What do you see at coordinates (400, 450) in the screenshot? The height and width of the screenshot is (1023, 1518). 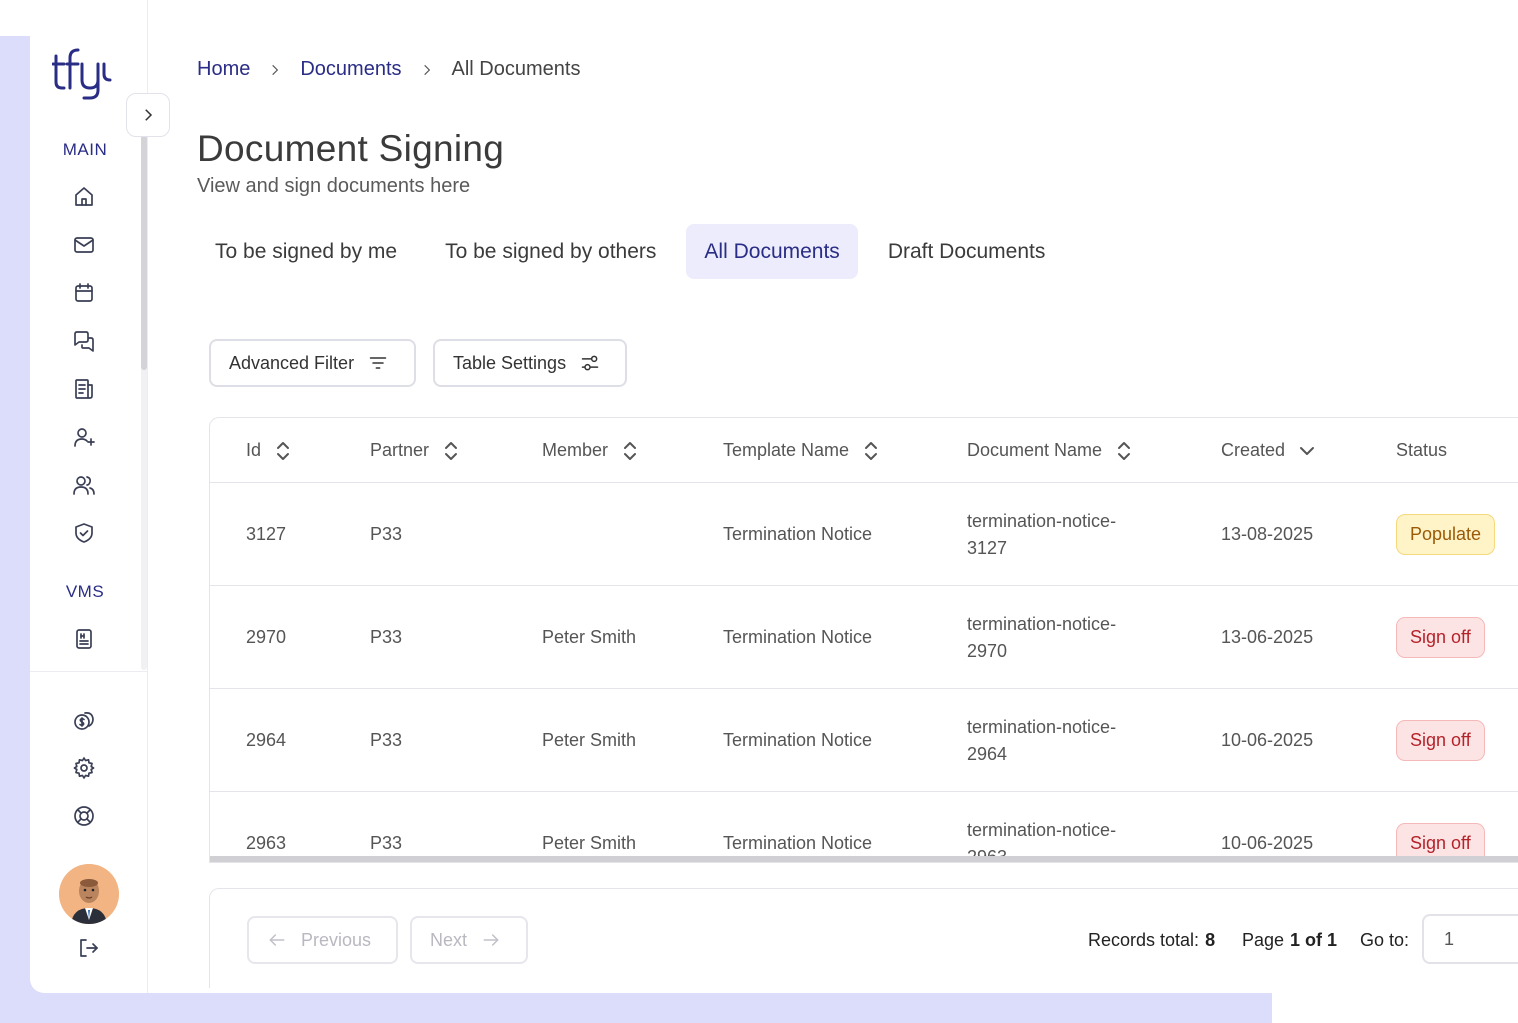 I see `column-label: Partner` at bounding box center [400, 450].